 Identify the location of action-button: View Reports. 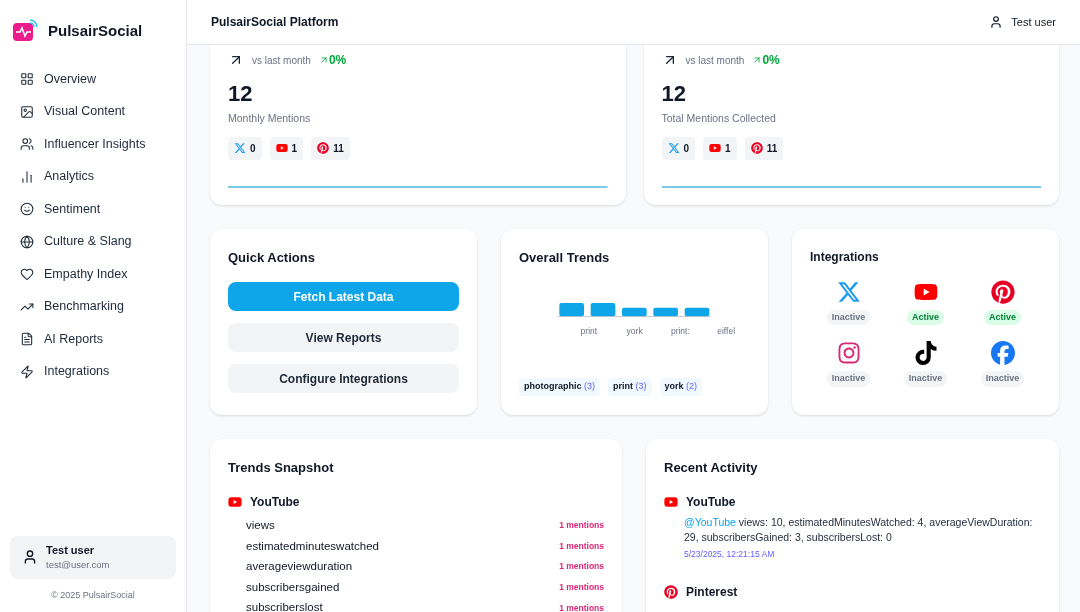
(343, 338).